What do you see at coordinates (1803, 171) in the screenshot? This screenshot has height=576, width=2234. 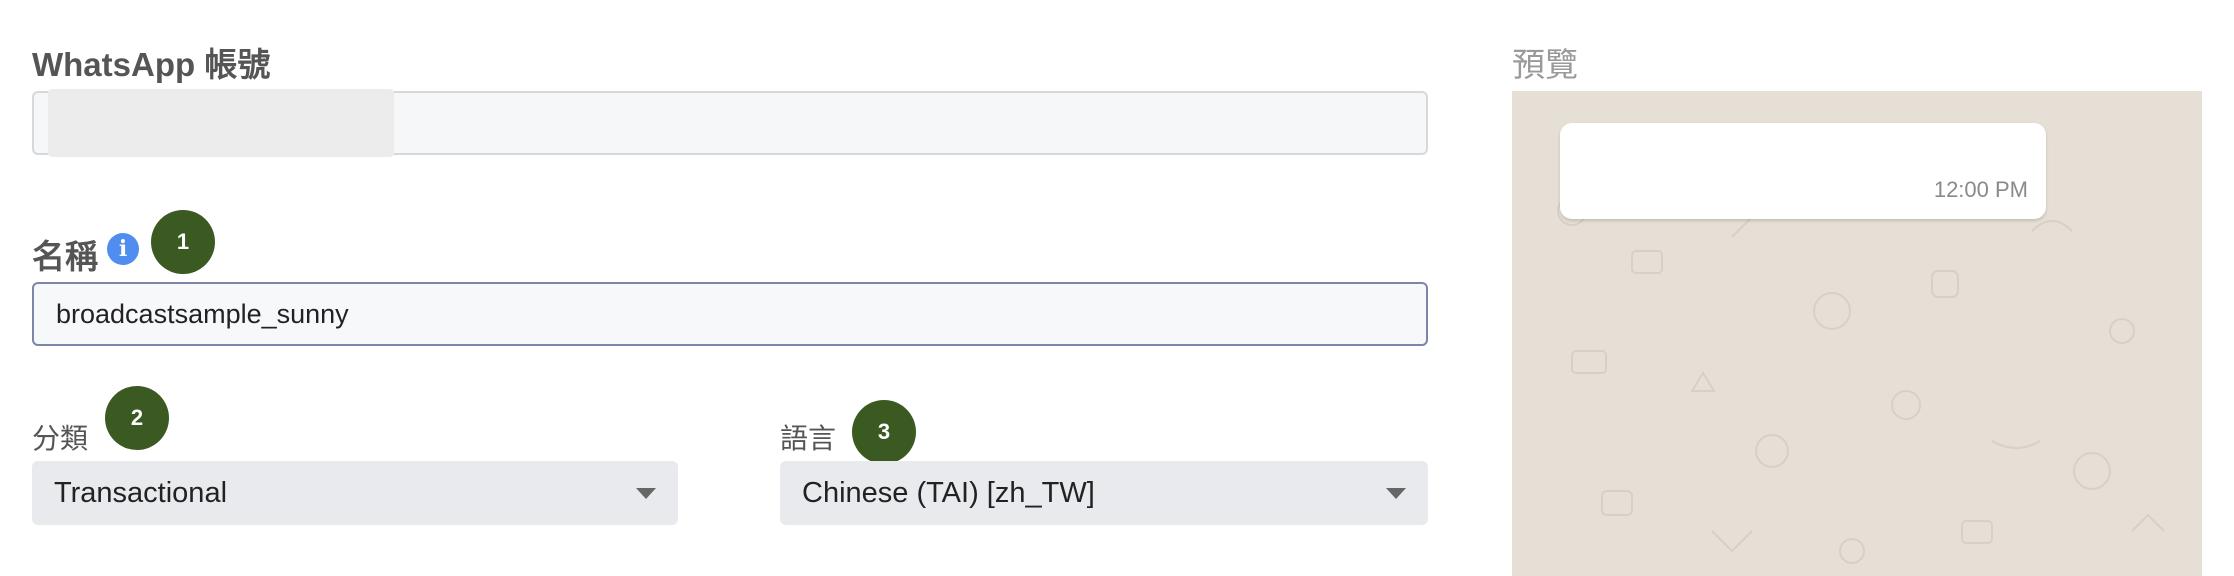 I see `message-bubble: 12:00 PM` at bounding box center [1803, 171].